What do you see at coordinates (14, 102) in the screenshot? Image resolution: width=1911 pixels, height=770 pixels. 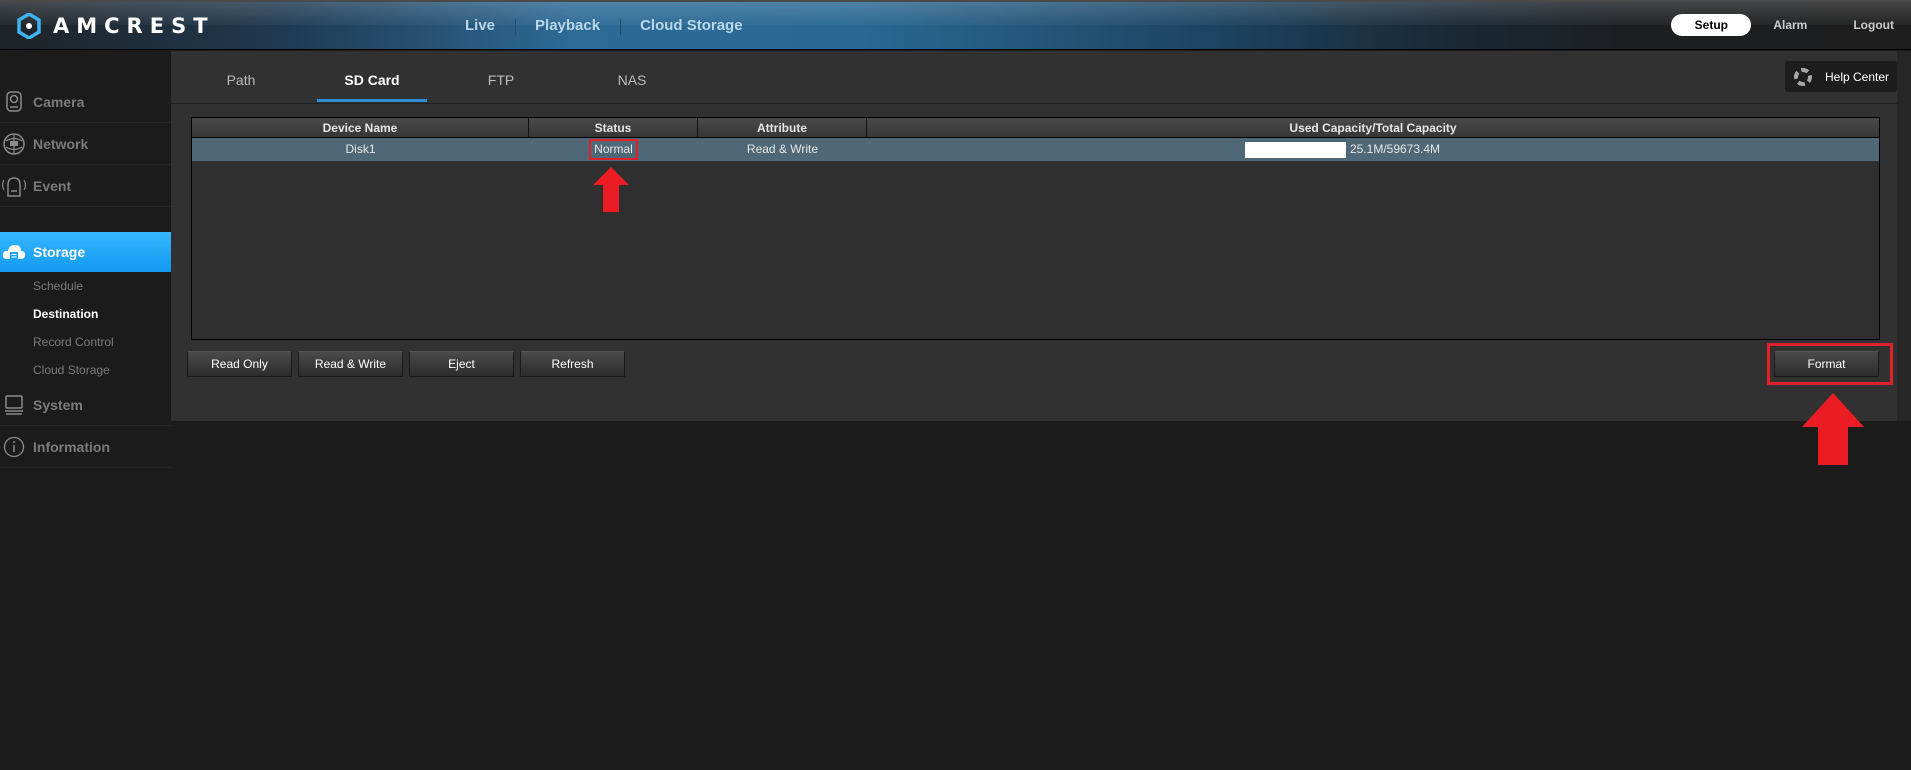 I see `camera-icon` at bounding box center [14, 102].